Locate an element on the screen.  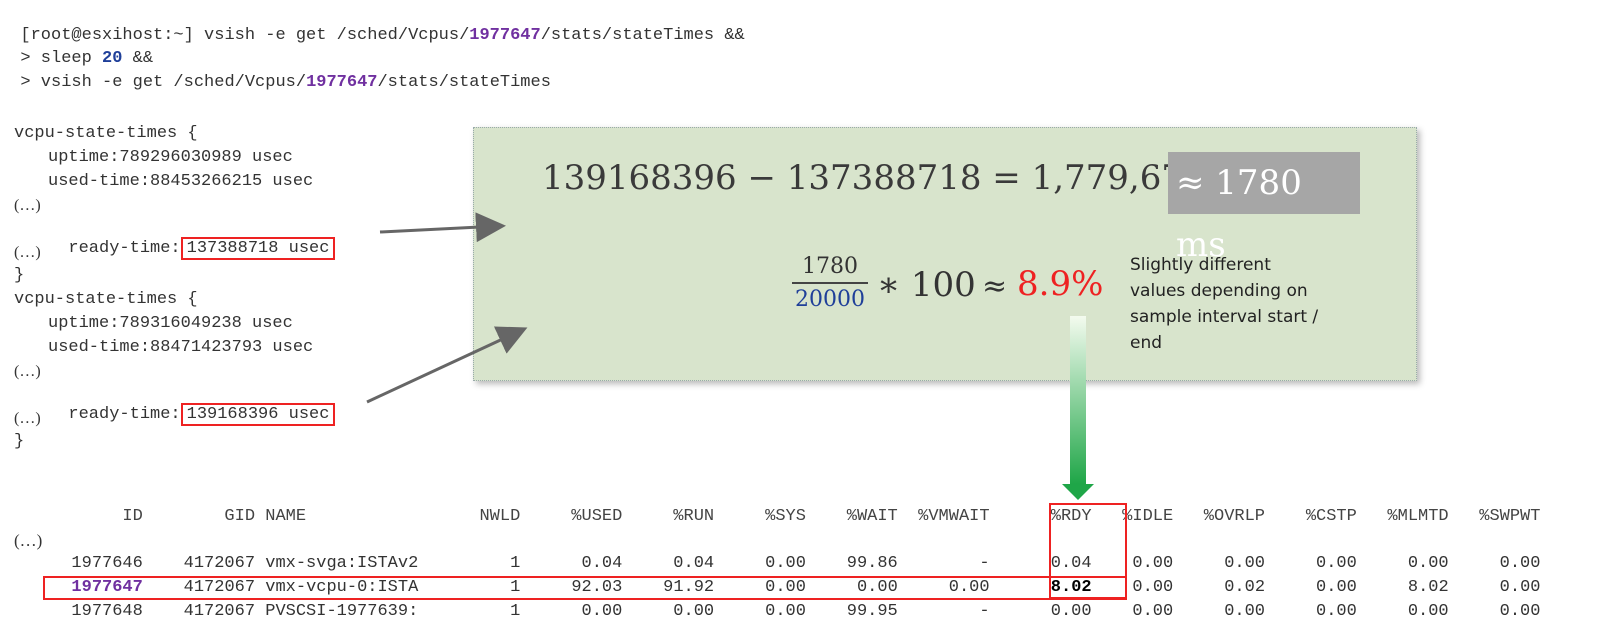
green-down-arrow is located at coordinates (1078, 408).